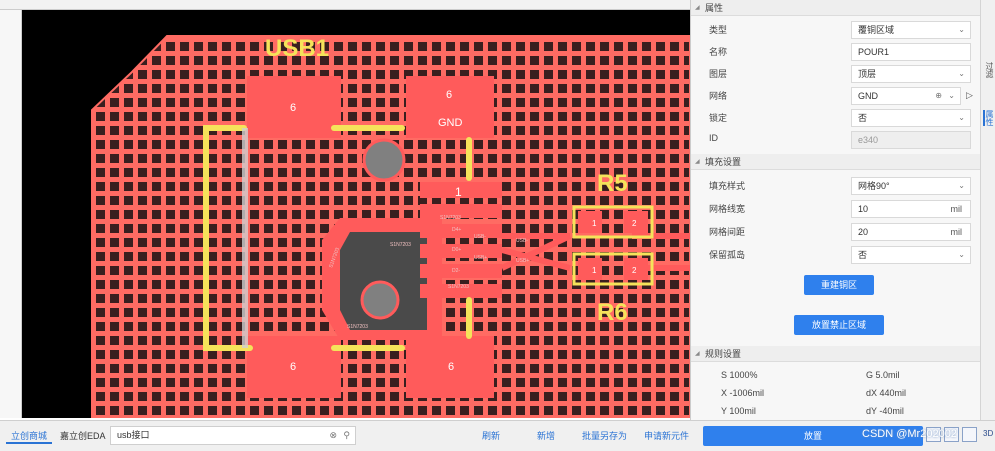 The image size is (995, 451). I want to click on stat-dx: dX 440mil, so click(886, 393).